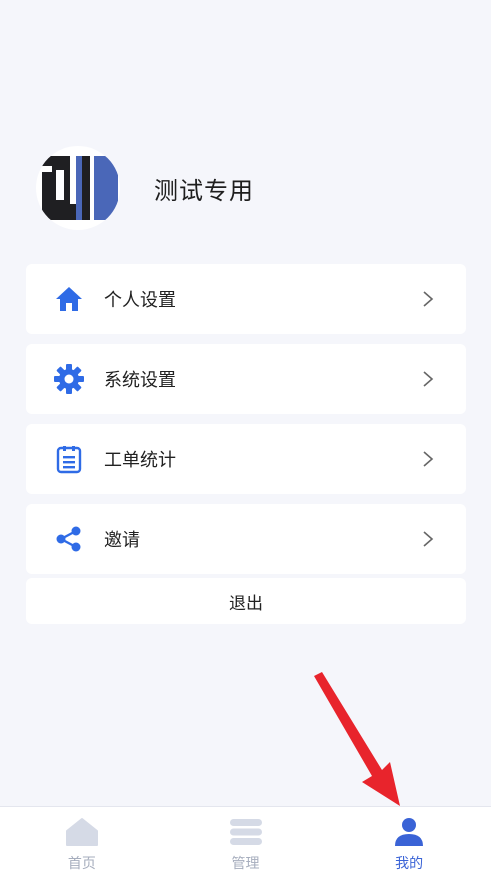 The height and width of the screenshot is (873, 491). I want to click on menu-item-label: 系统设置, so click(140, 380).